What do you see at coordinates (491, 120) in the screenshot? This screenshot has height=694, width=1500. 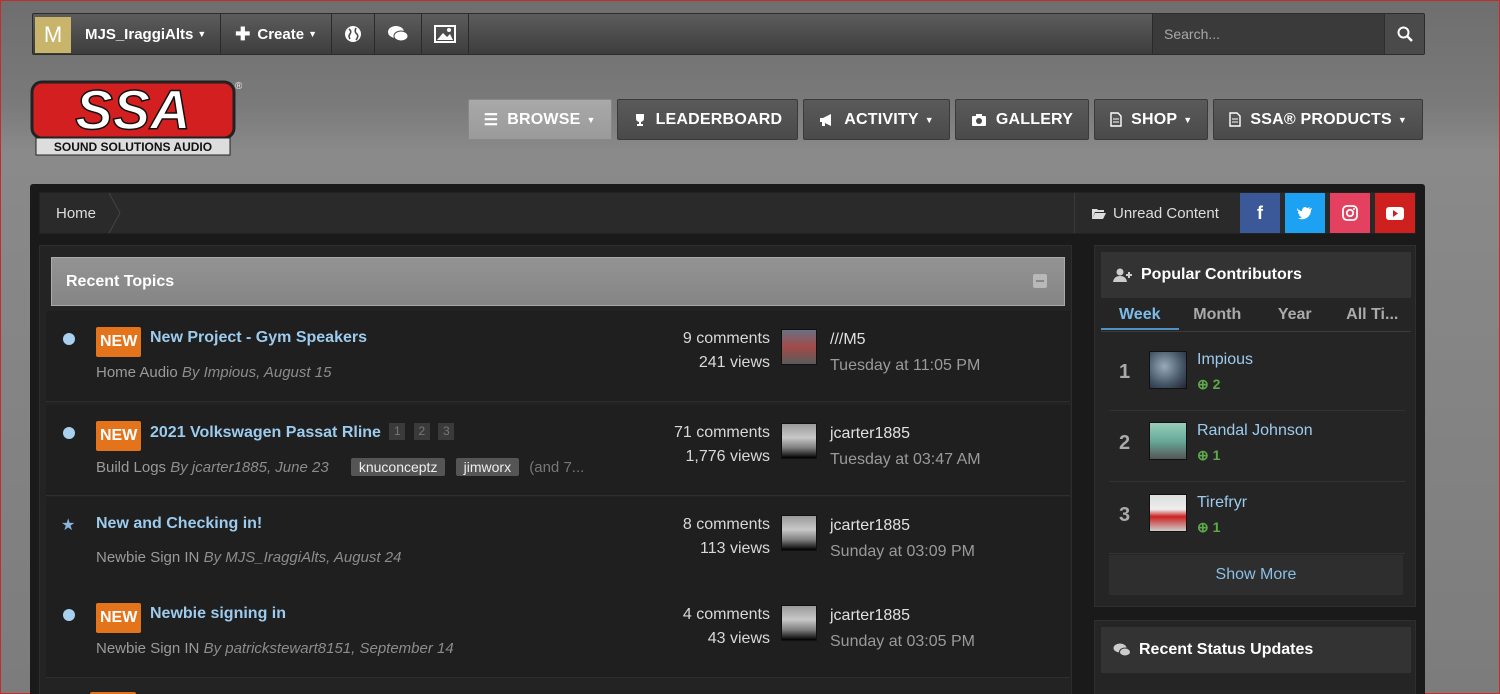 I see `list-icon: ☰` at bounding box center [491, 120].